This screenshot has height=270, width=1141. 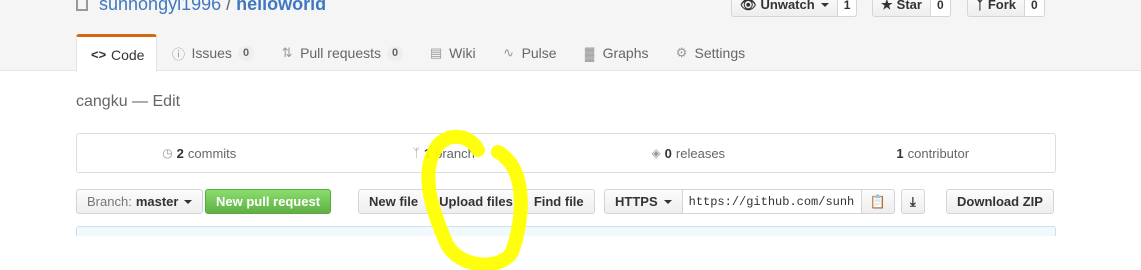 What do you see at coordinates (287, 52) in the screenshot?
I see `pull-request-icon: ⇅` at bounding box center [287, 52].